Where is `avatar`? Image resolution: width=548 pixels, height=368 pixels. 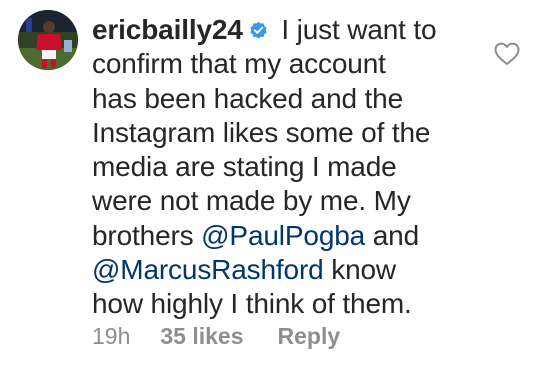 avatar is located at coordinates (48, 40).